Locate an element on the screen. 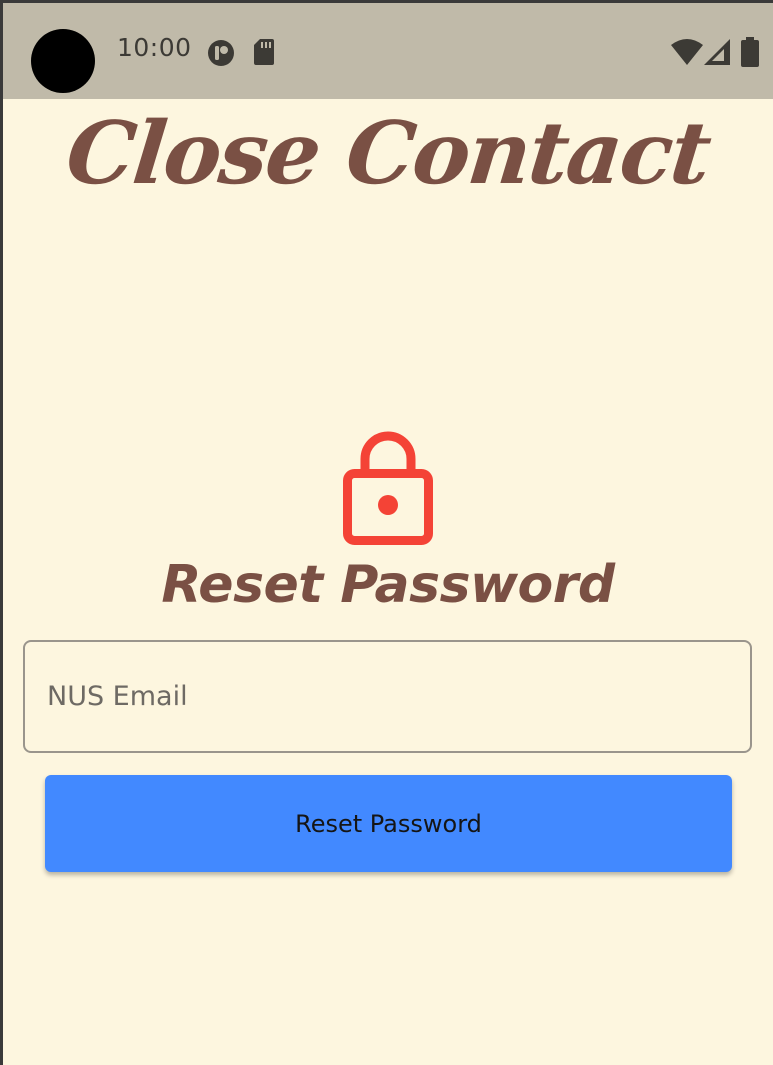  email-field is located at coordinates (387, 696).